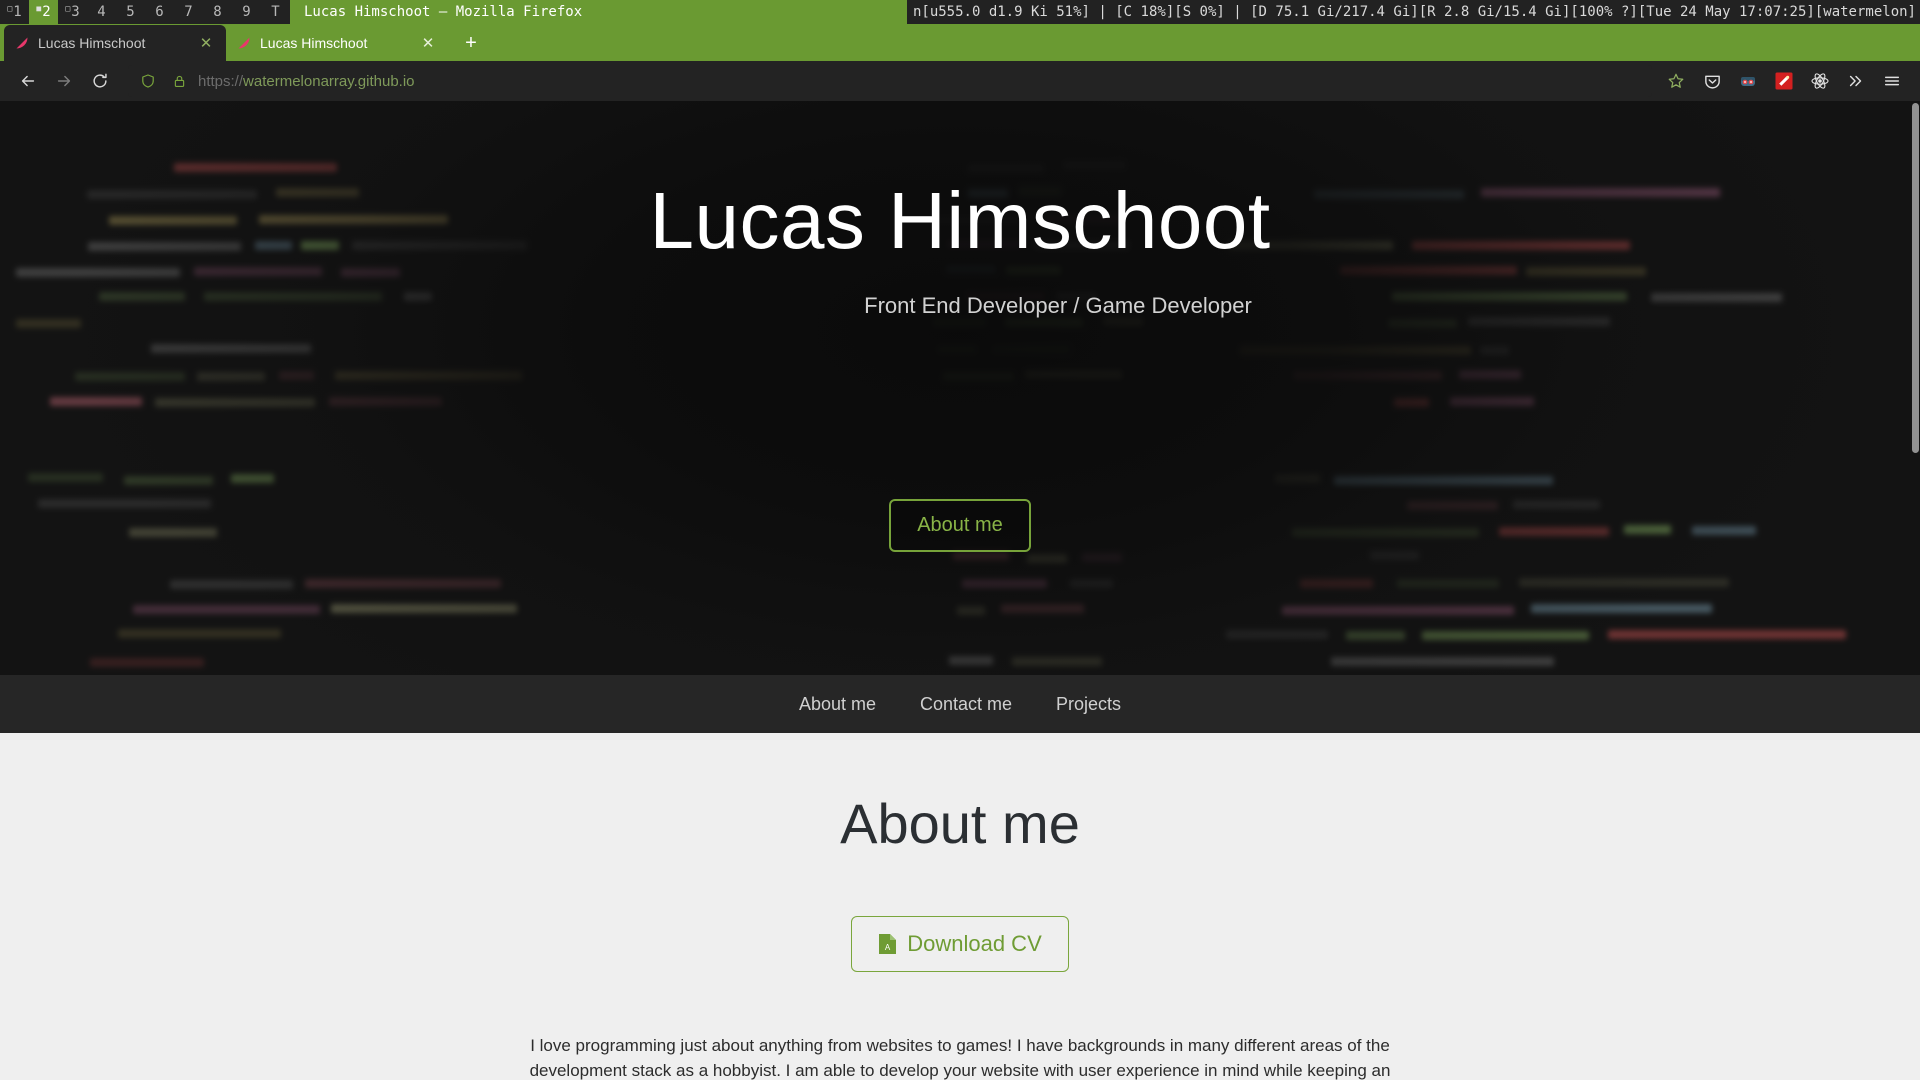  Describe the element at coordinates (960, 221) in the screenshot. I see `page-title: Lucas Himschoot` at that location.